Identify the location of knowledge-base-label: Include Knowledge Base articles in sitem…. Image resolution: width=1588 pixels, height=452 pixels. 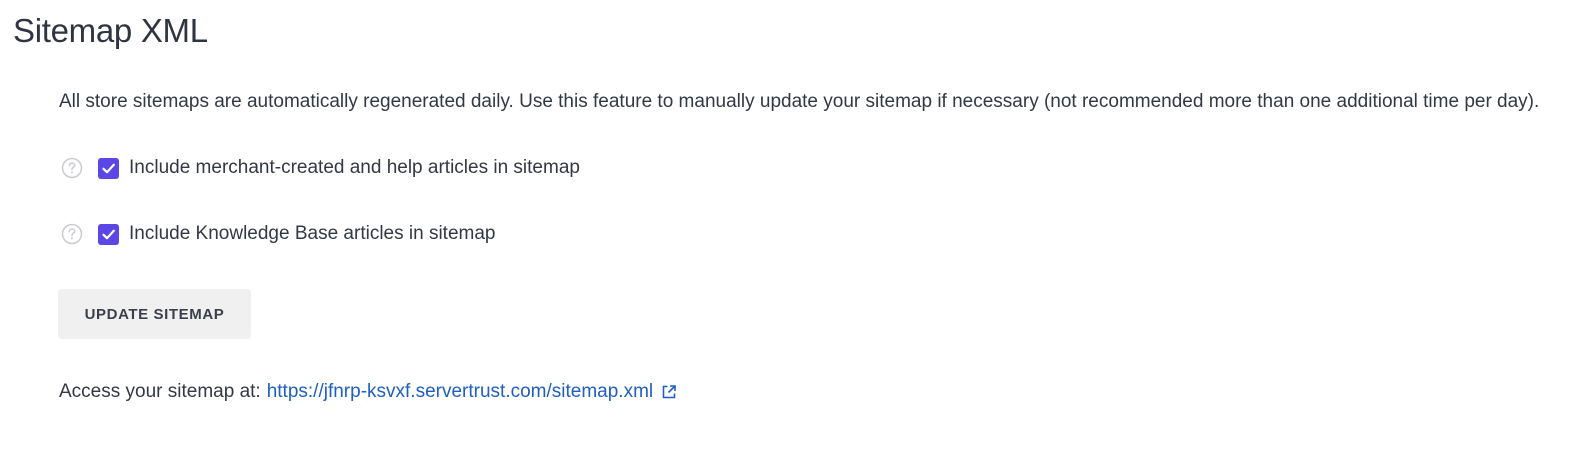
(312, 234).